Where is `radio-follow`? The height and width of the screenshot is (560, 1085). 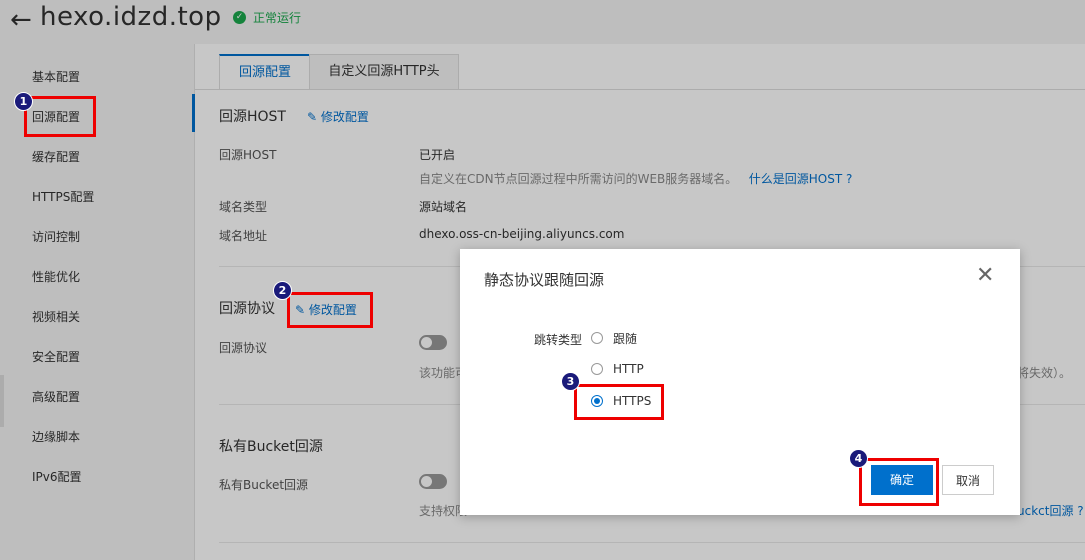 radio-follow is located at coordinates (597, 338).